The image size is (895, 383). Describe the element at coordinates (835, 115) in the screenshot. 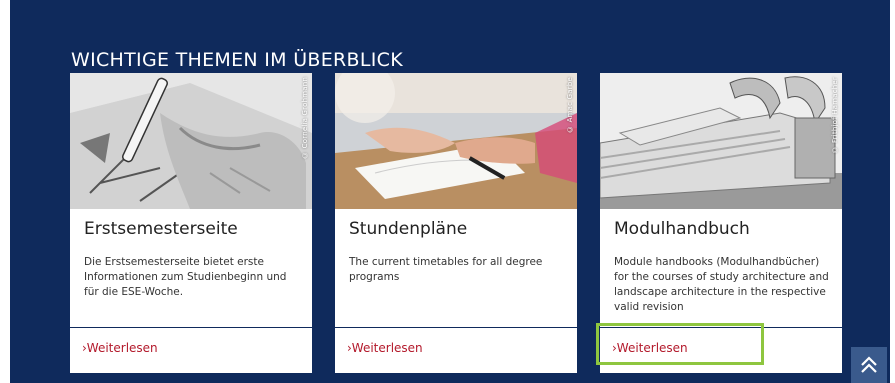

I see `photo-credit: © Frithjof Hamacher` at that location.